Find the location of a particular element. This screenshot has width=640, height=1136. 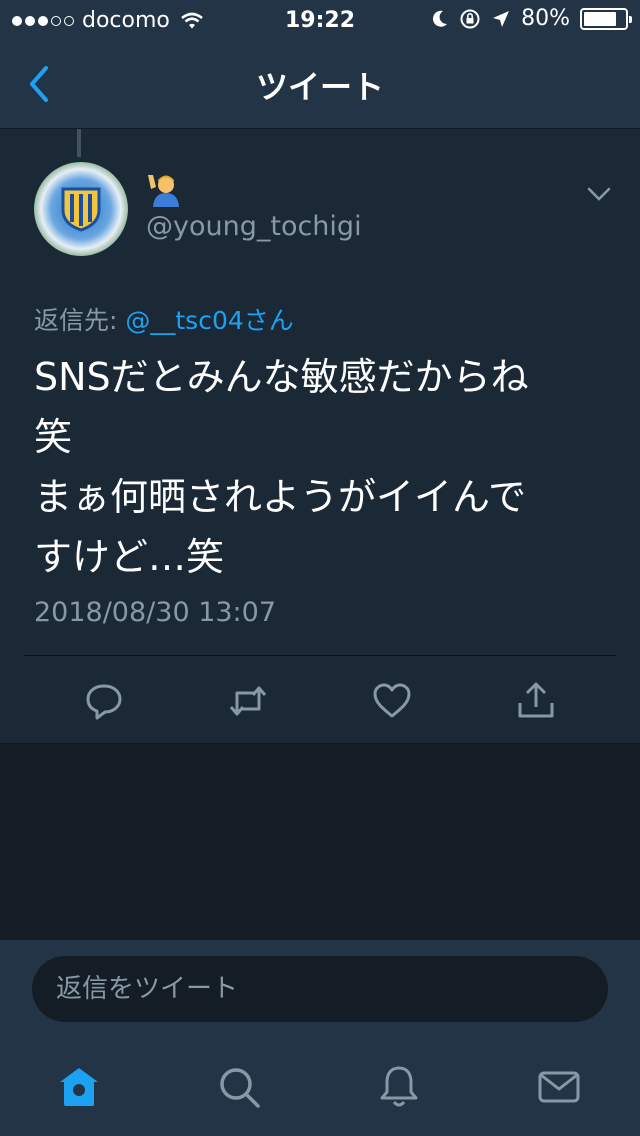

reply-to-label: 返信先: is located at coordinates (80, 320).